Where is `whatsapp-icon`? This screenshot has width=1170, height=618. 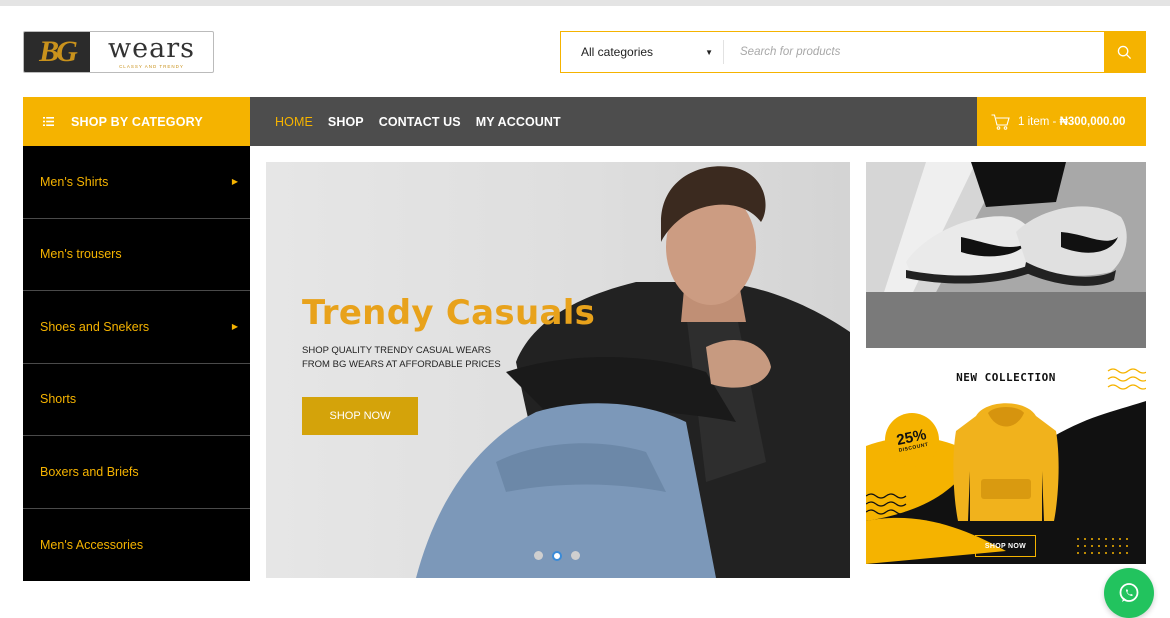 whatsapp-icon is located at coordinates (1129, 592).